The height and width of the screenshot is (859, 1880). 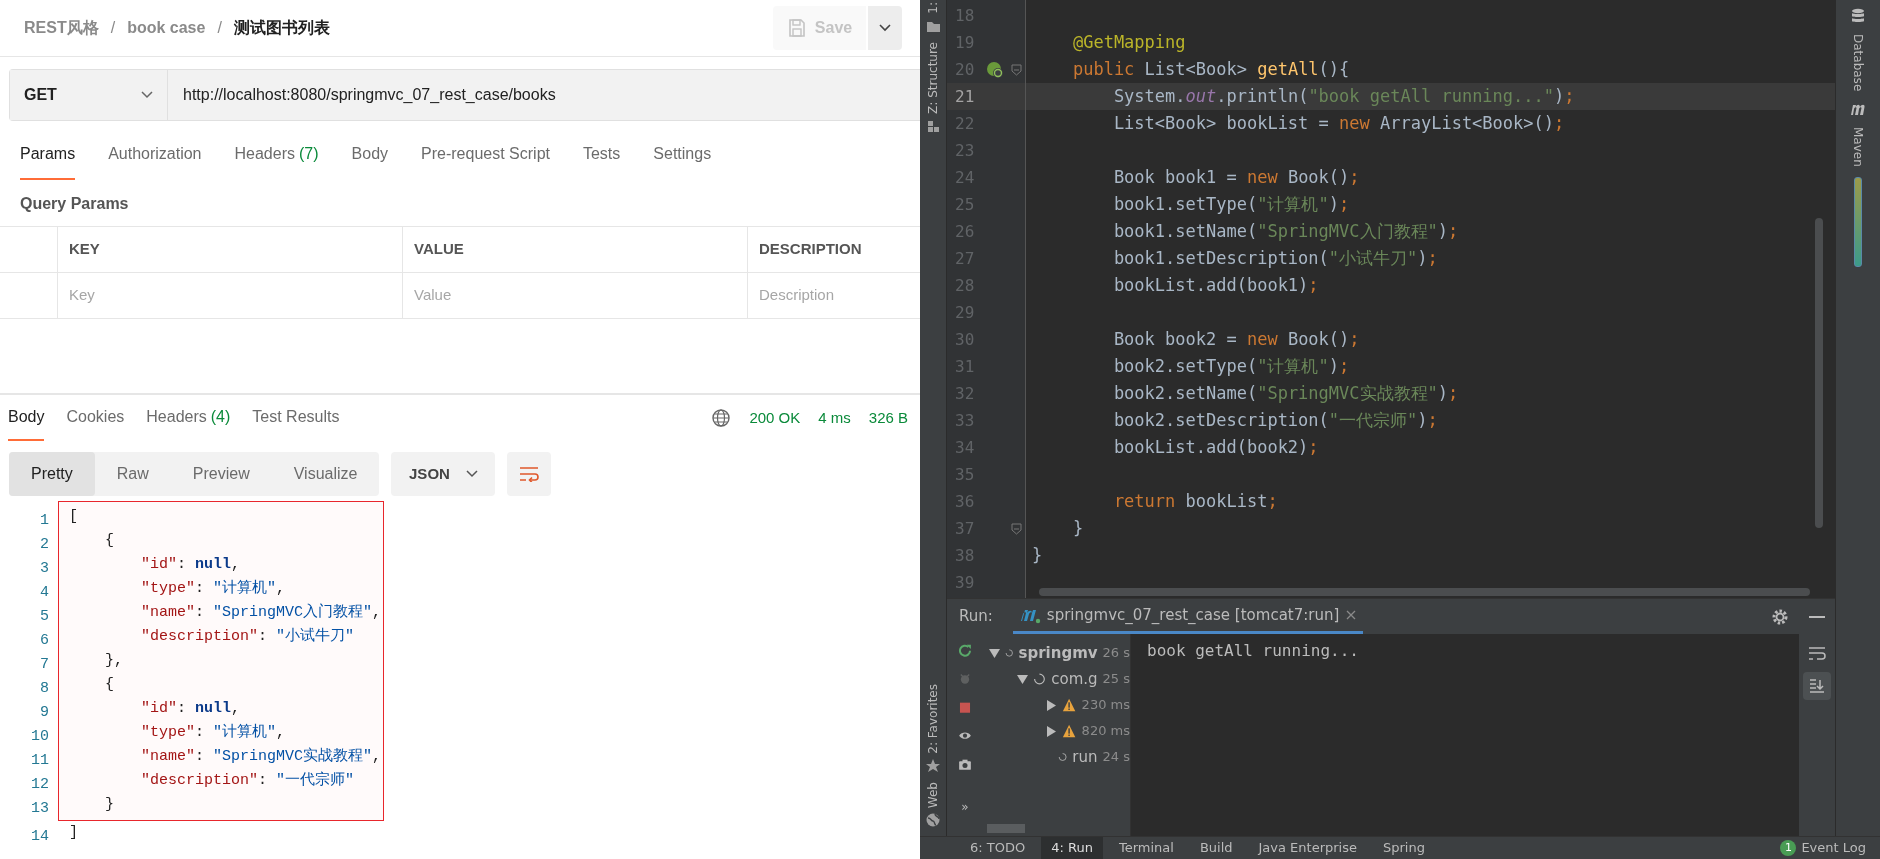 What do you see at coordinates (155, 155) in the screenshot?
I see `request-tab: Authorization` at bounding box center [155, 155].